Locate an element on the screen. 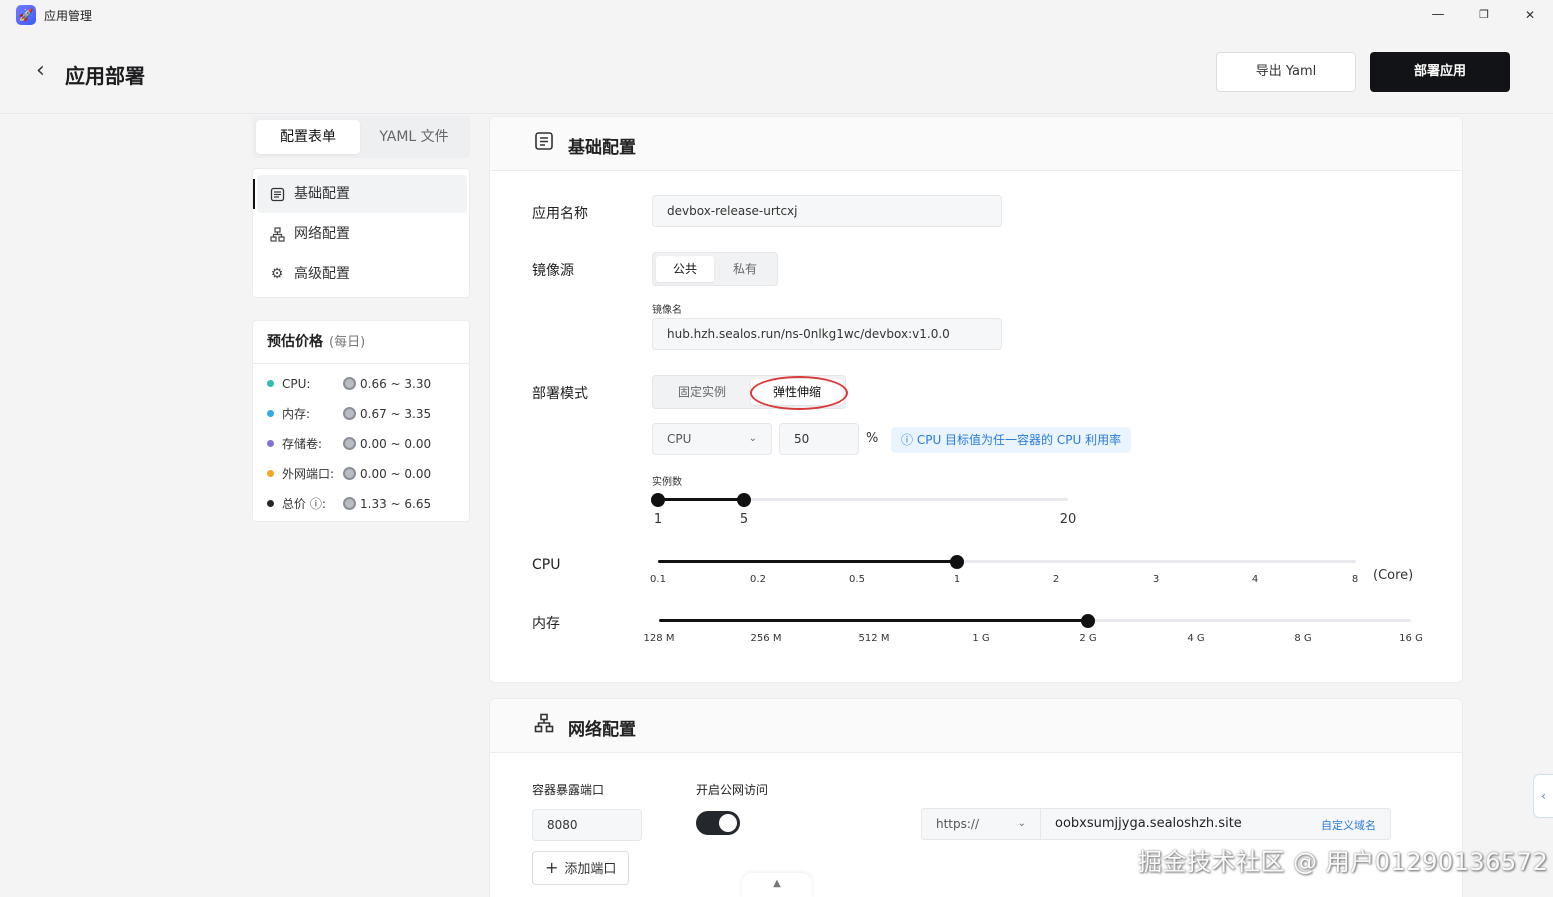 The height and width of the screenshot is (897, 1553). price-value: 0.67 ~ 3.35 is located at coordinates (396, 414).